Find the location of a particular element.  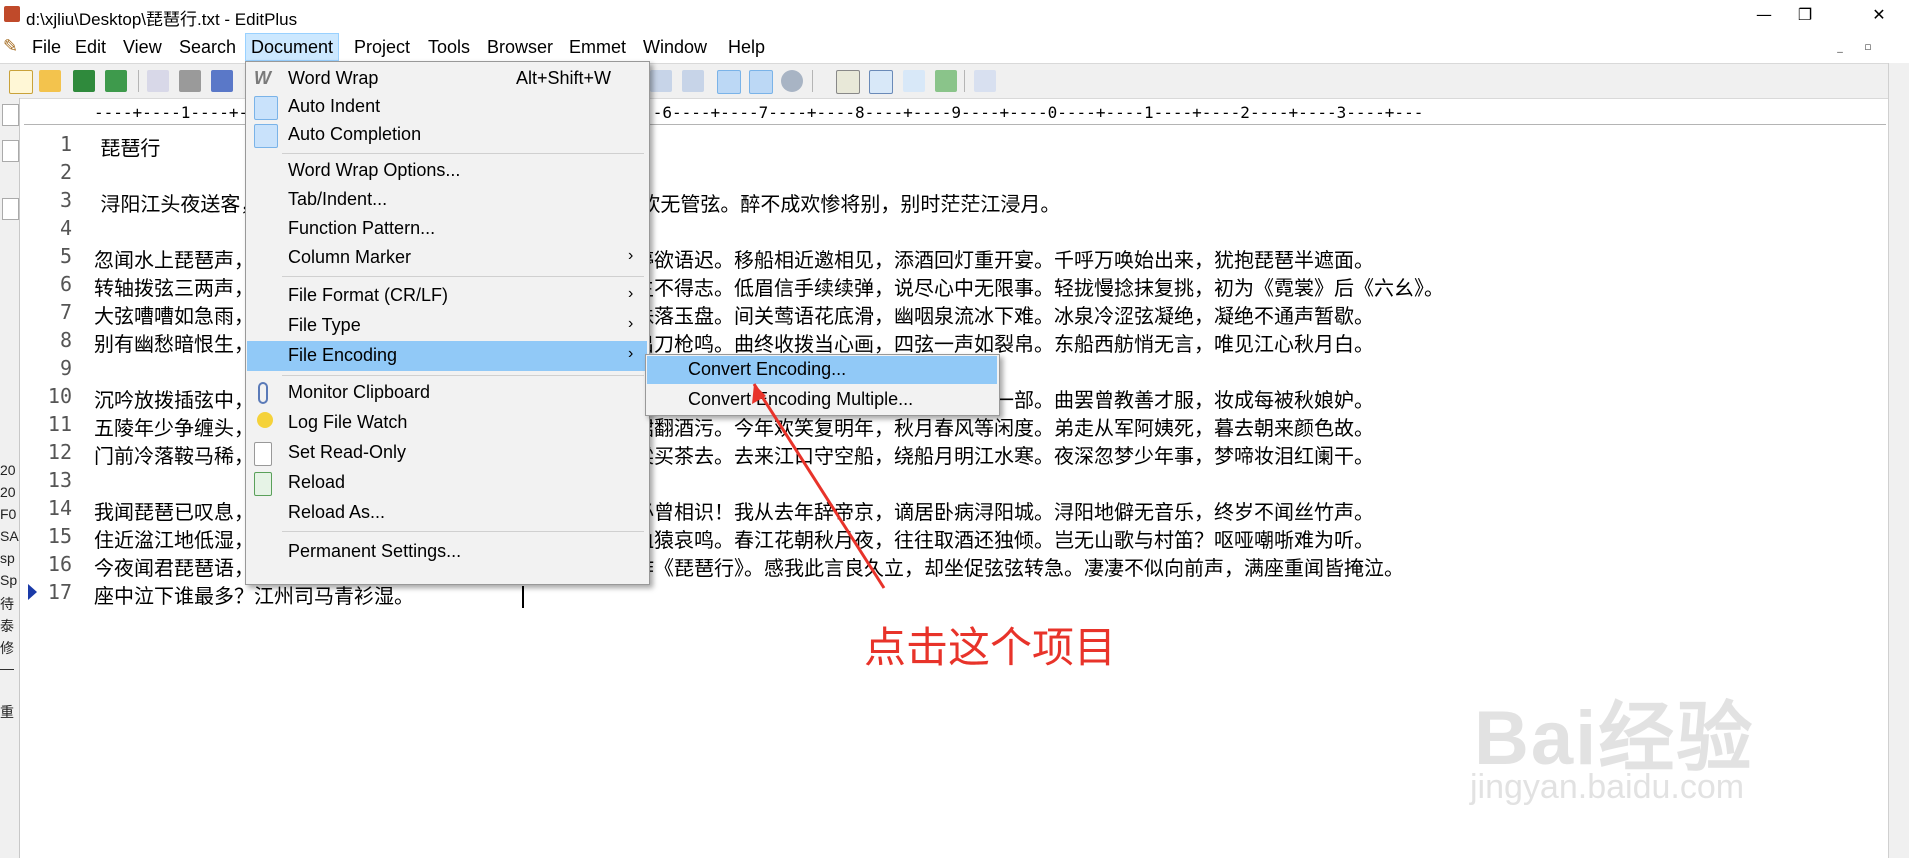

menu-item-reload: Reload is located at coordinates (447, 483).